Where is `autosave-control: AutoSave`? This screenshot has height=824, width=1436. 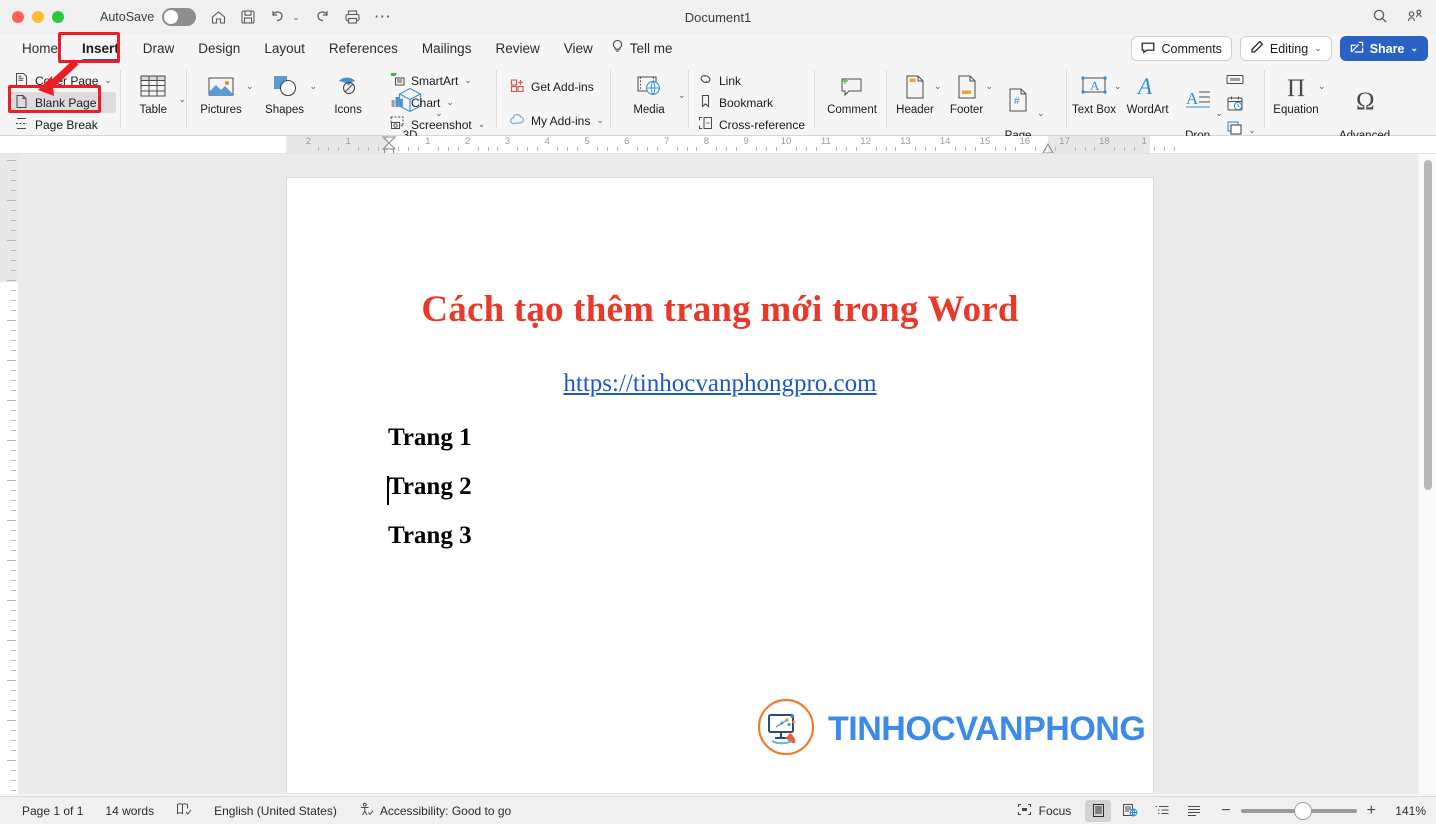
autosave-control: AutoSave is located at coordinates (148, 17).